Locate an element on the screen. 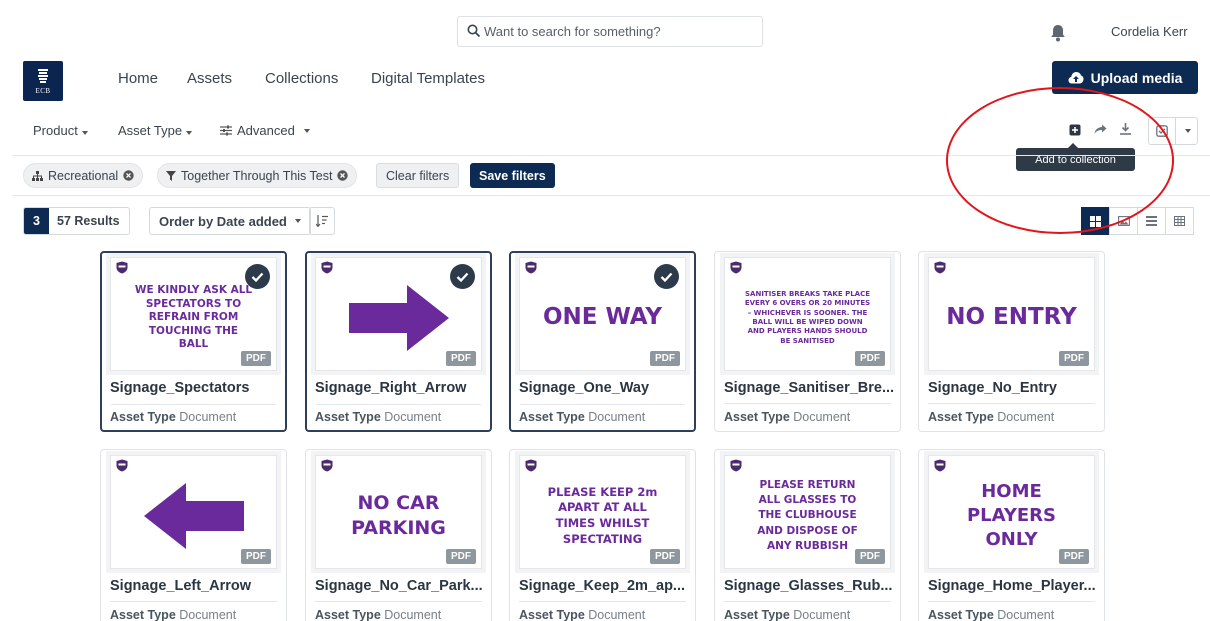 Image resolution: width=1210 pixels, height=621 pixels. filter-chip-campaign: Together Through This Test is located at coordinates (257, 175).